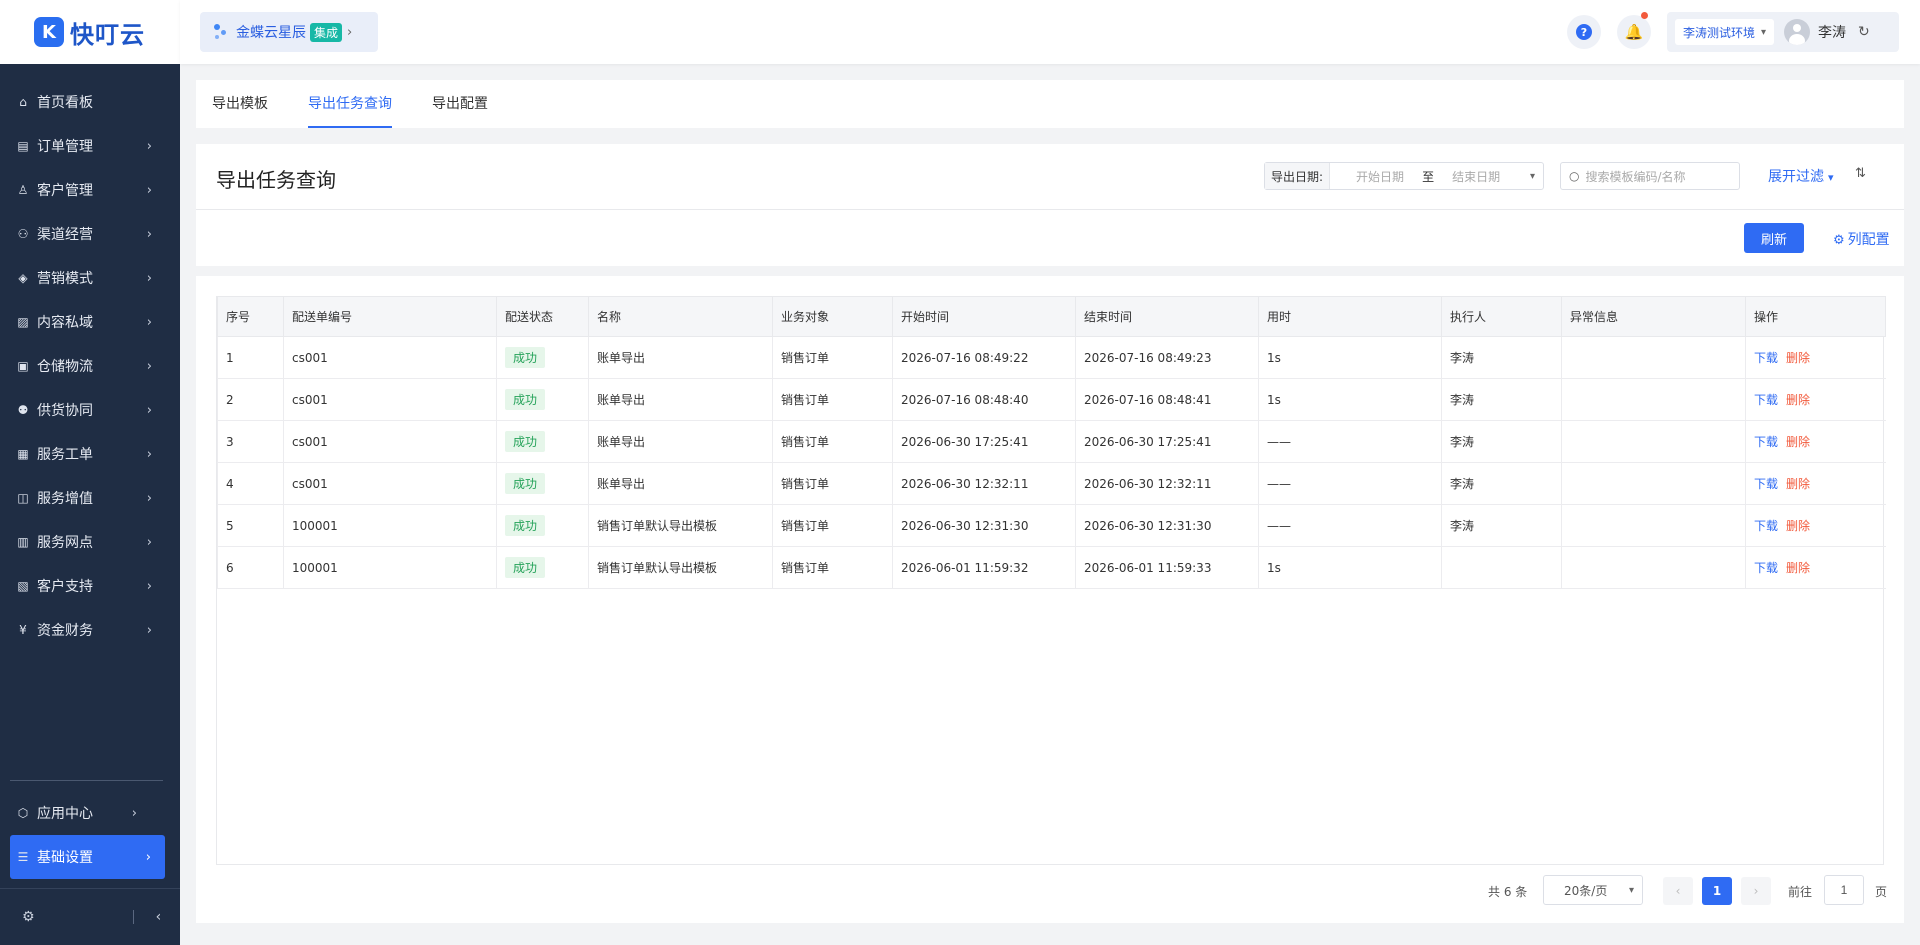  Describe the element at coordinates (460, 104) in the screenshot. I see `tab-export-config: 导出配置` at that location.